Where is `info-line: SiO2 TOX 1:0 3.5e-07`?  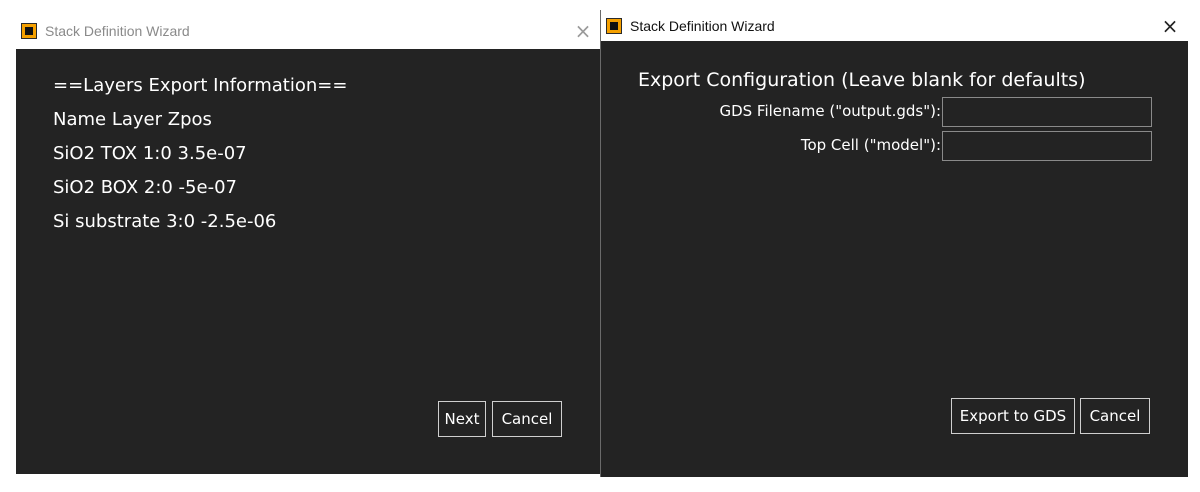
info-line: SiO2 TOX 1:0 3.5e-07 is located at coordinates (150, 153).